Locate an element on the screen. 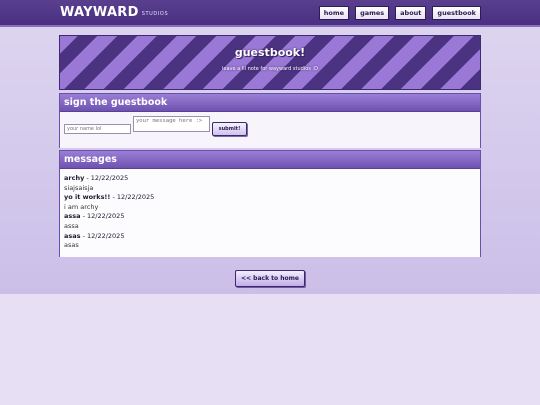 This screenshot has width=540, height=405. entry-author: asas is located at coordinates (72, 235).